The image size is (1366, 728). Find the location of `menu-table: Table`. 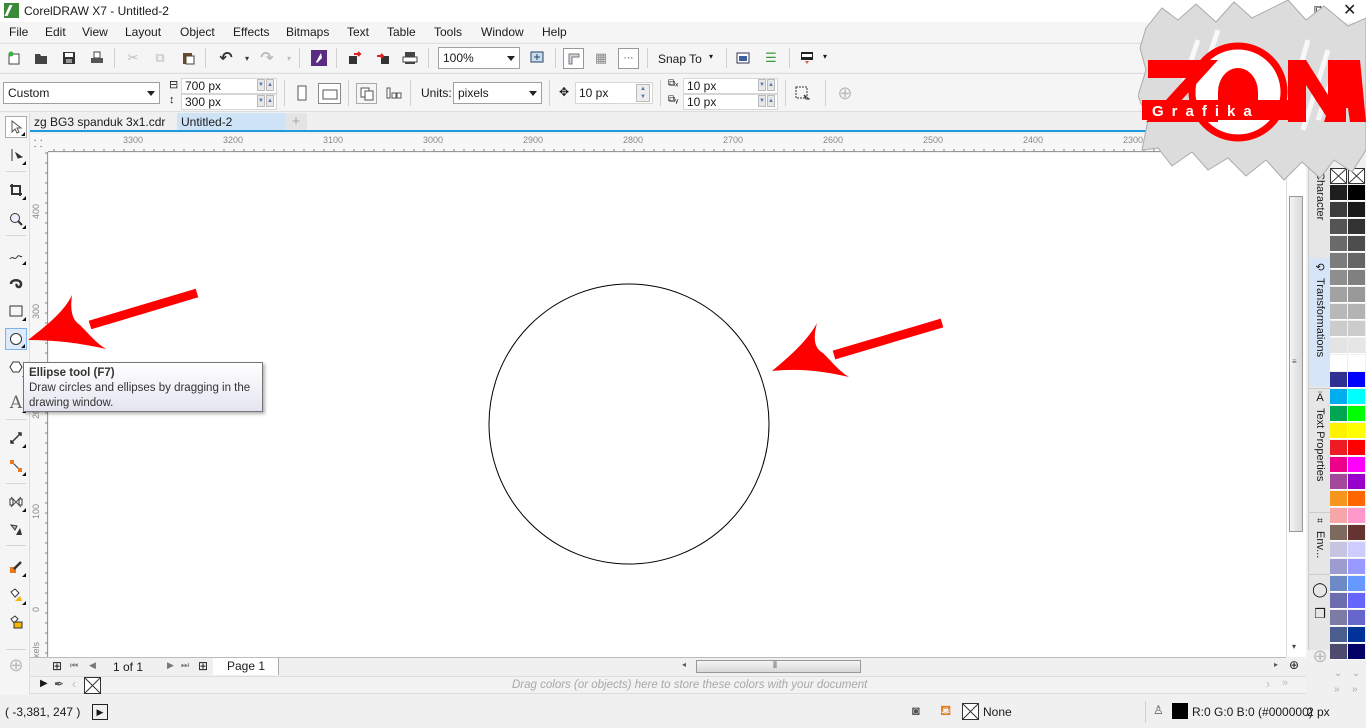

menu-table: Table is located at coordinates (401, 32).